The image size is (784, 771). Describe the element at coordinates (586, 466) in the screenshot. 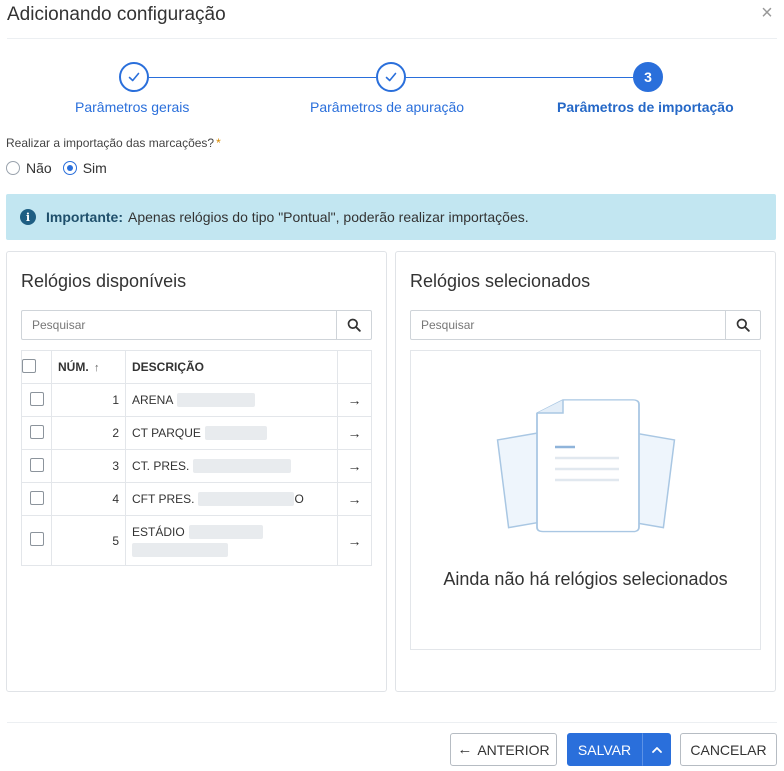

I see `empty-documents-icon` at that location.